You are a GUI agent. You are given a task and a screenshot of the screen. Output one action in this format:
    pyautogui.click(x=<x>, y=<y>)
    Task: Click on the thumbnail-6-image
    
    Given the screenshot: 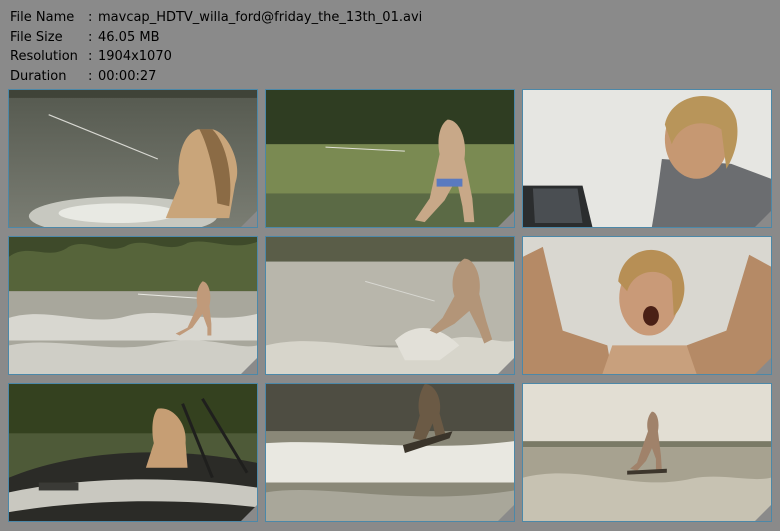 What is the action you would take?
    pyautogui.click(x=647, y=305)
    